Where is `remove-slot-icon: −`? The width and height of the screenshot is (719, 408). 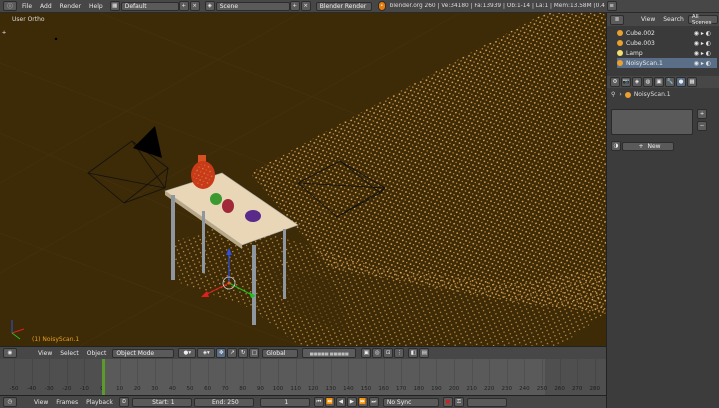 remove-slot-icon: − is located at coordinates (702, 126).